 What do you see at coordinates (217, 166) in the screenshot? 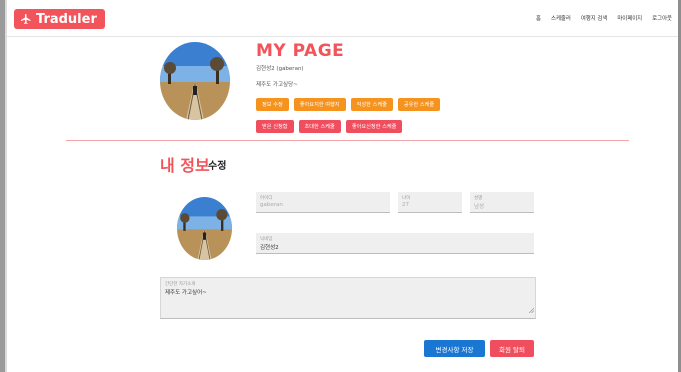
I see `info-section-subtitle: 수정` at bounding box center [217, 166].